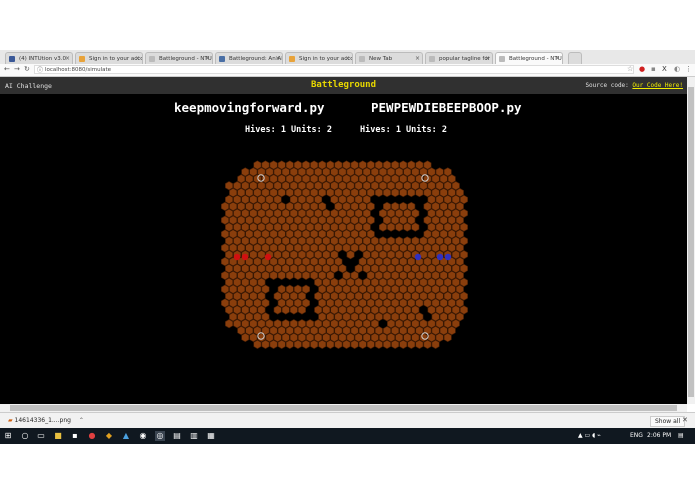  I want to click on app-icon: ▪, so click(75, 436).